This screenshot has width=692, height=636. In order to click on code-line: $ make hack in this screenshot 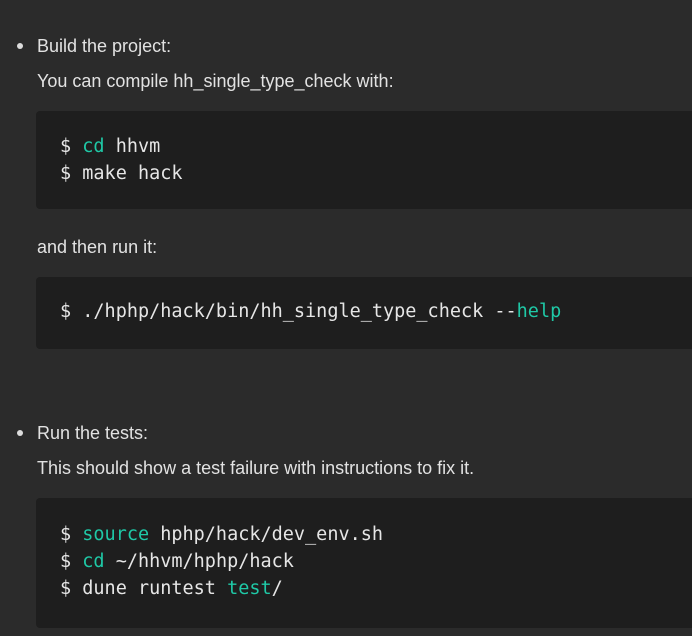, I will do `click(121, 173)`.